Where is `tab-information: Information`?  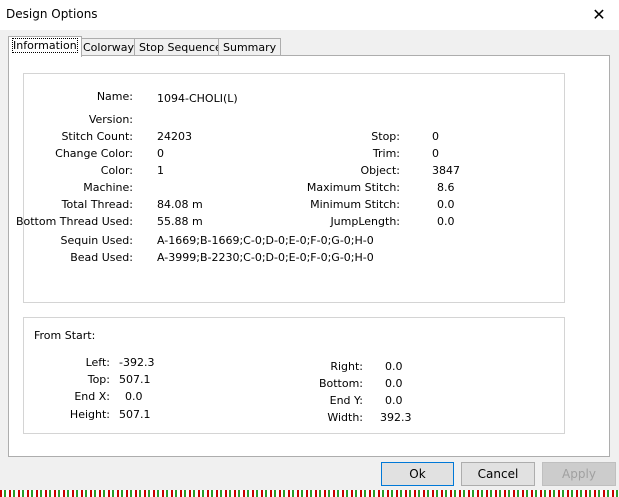
tab-information: Information is located at coordinates (45, 46).